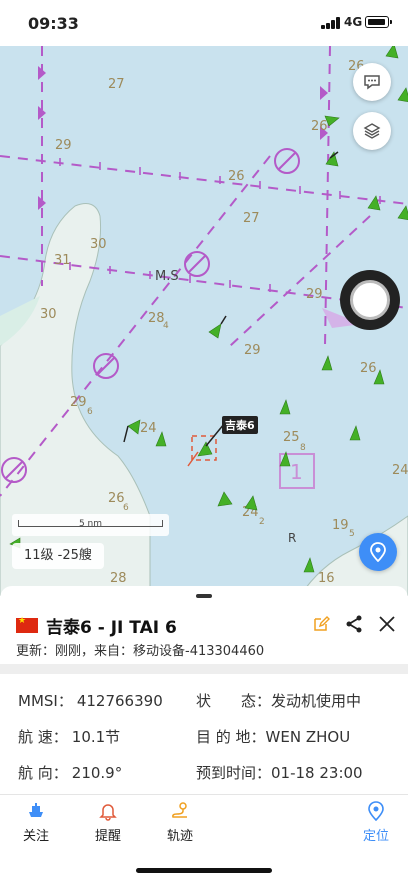 This screenshot has height=883, width=408. What do you see at coordinates (321, 624) in the screenshot?
I see `edit-icon` at bounding box center [321, 624].